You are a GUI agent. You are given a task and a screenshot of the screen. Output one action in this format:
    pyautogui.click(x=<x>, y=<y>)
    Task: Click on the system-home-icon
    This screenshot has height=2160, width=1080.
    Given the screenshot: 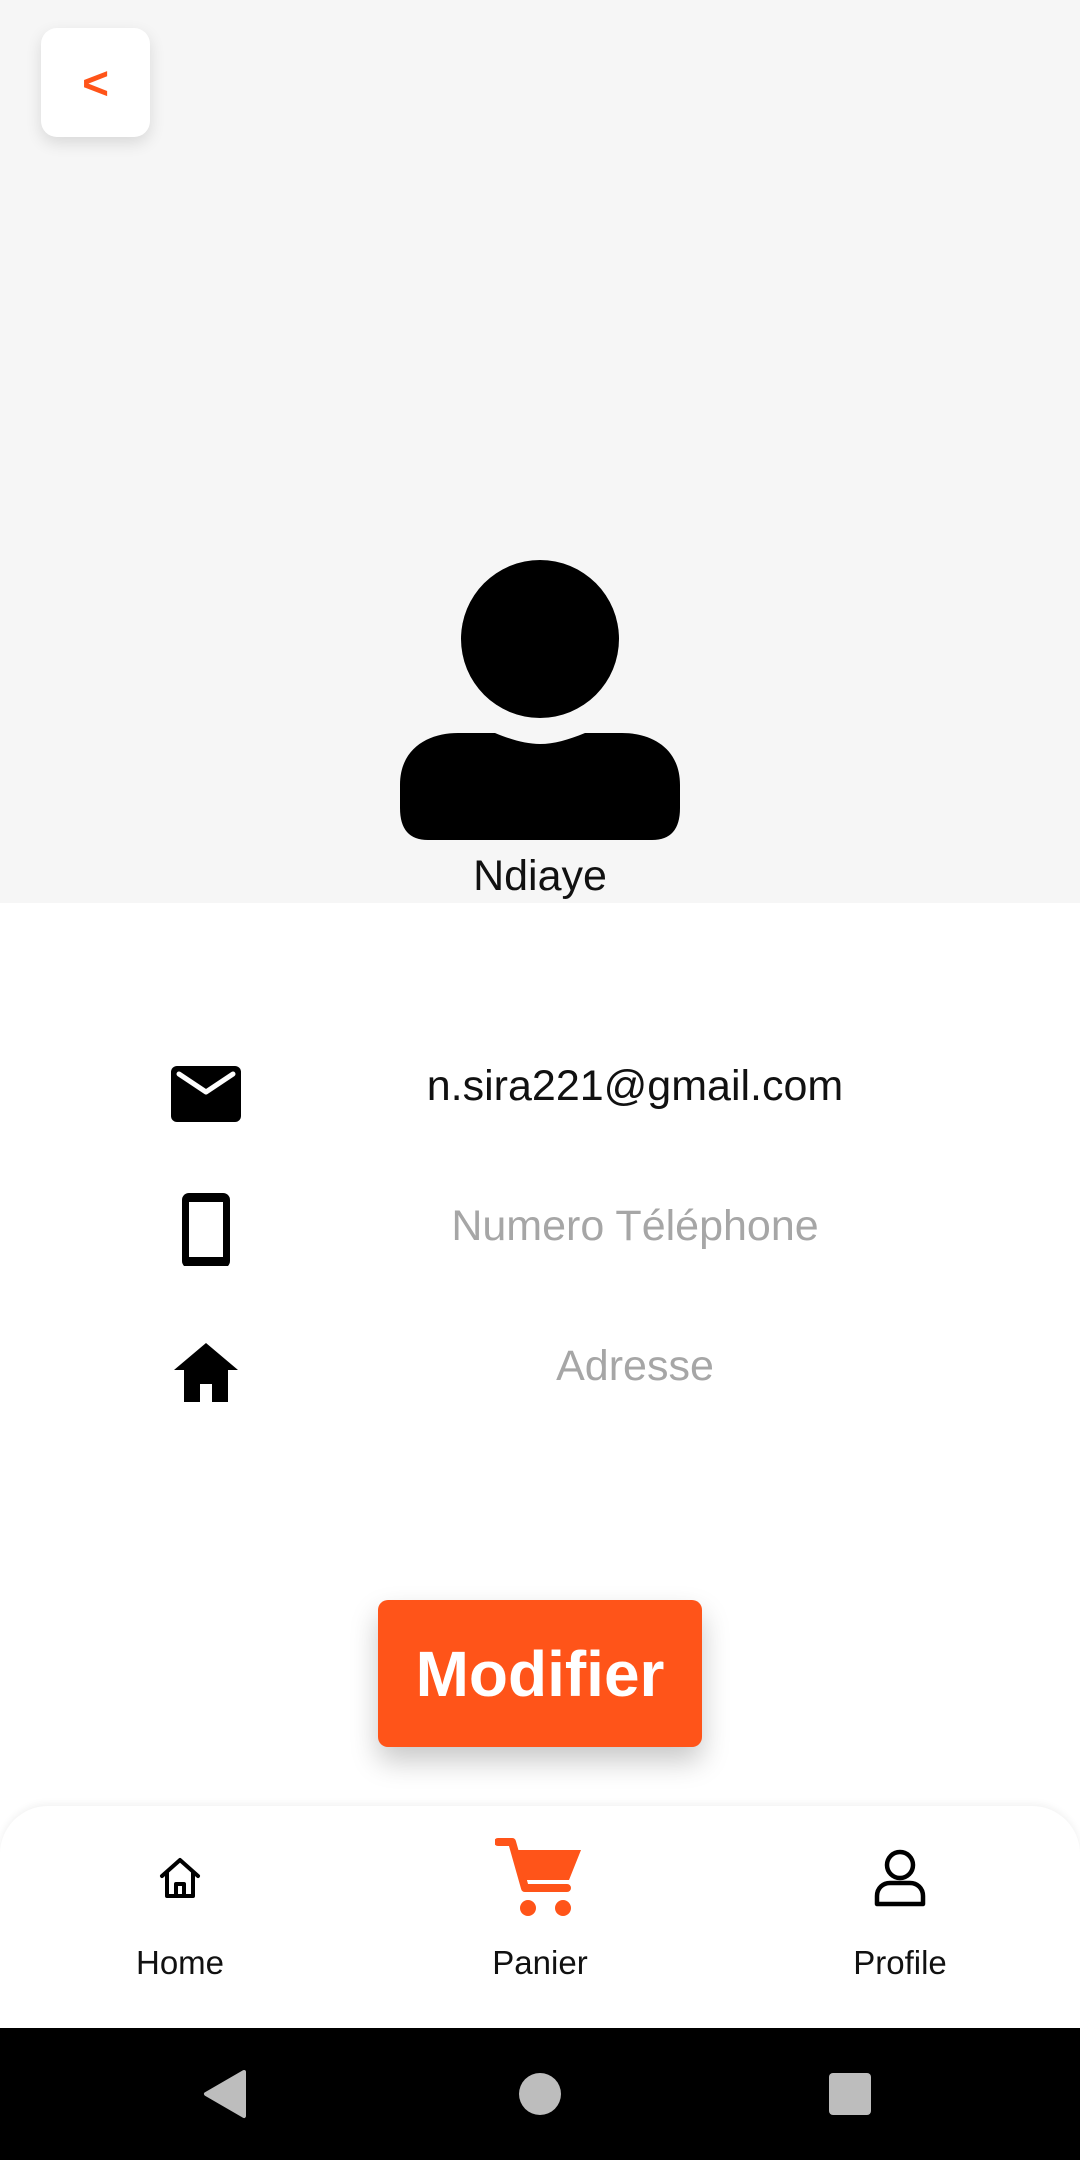 What is the action you would take?
    pyautogui.click(x=540, y=2094)
    